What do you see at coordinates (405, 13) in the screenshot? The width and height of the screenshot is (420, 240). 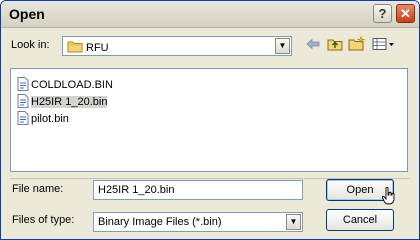 I see `close-button: ✕` at bounding box center [405, 13].